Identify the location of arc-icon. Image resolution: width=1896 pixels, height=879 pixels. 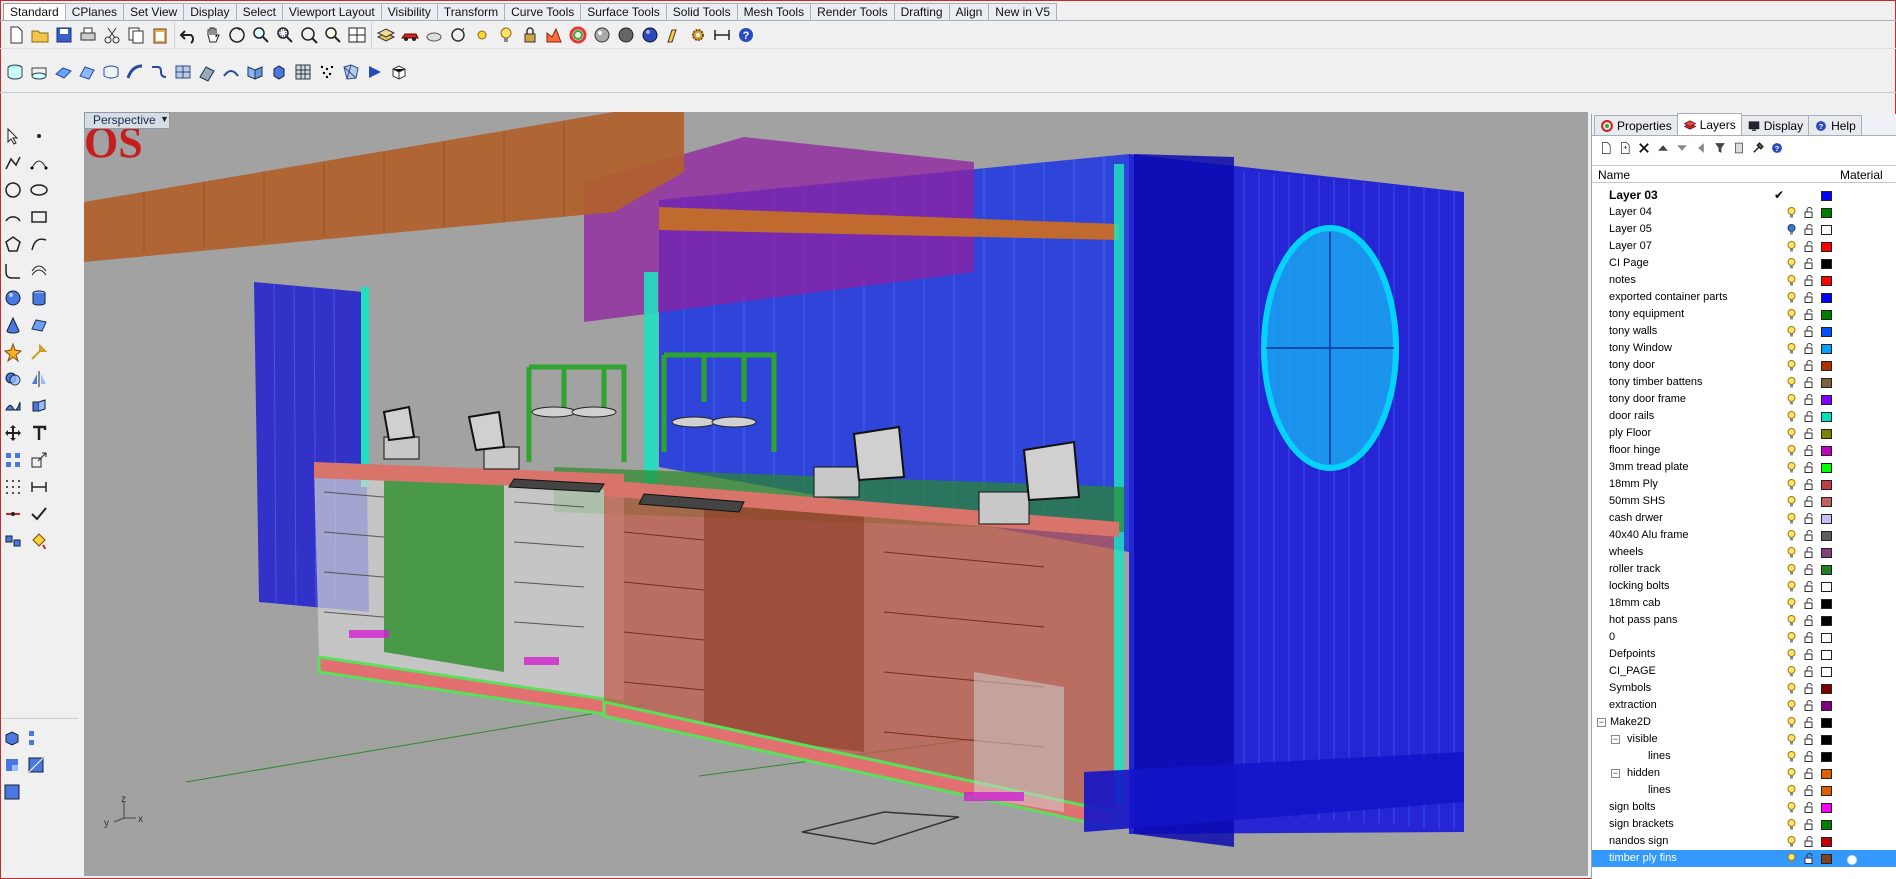
(13, 216).